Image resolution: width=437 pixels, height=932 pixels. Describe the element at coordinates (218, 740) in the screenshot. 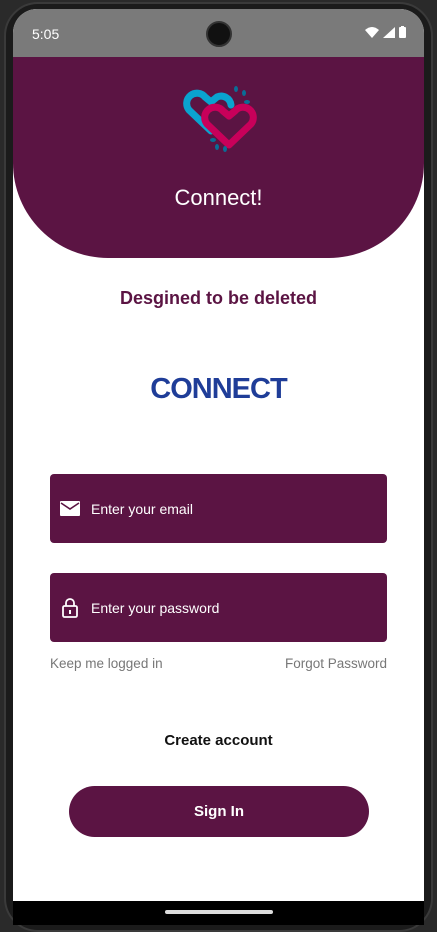

I see `create-account-link: Create account` at that location.